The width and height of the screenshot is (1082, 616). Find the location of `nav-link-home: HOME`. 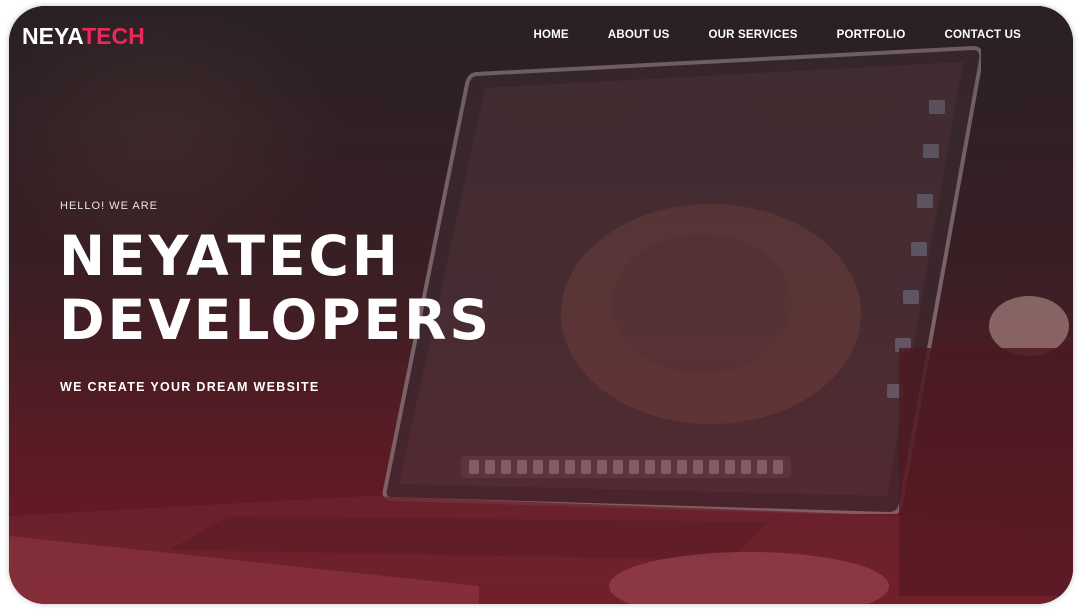

nav-link-home: HOME is located at coordinates (551, 35).